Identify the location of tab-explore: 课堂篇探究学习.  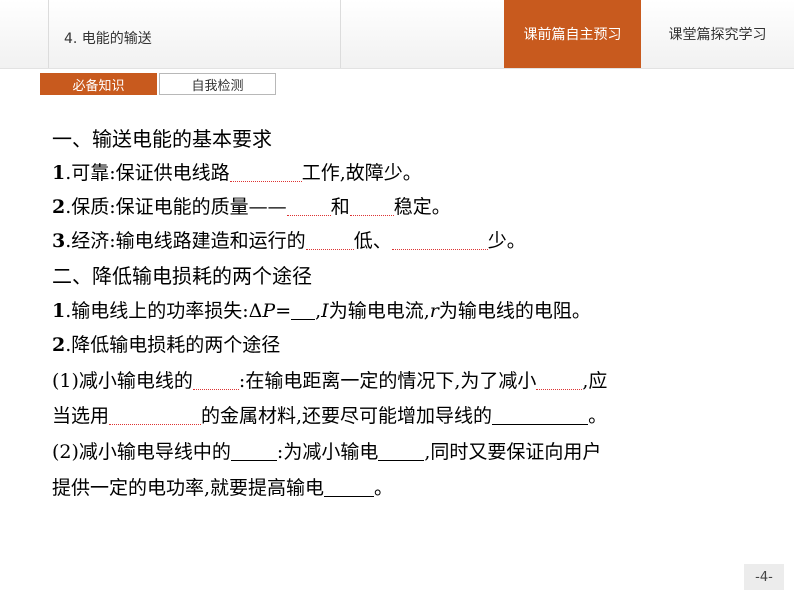
(717, 34).